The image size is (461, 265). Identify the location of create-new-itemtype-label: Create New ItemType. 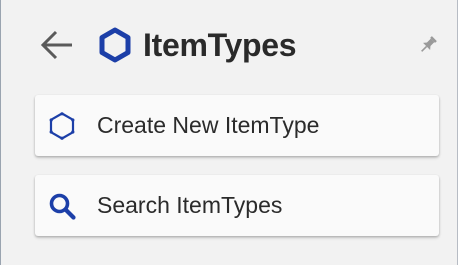
(208, 125).